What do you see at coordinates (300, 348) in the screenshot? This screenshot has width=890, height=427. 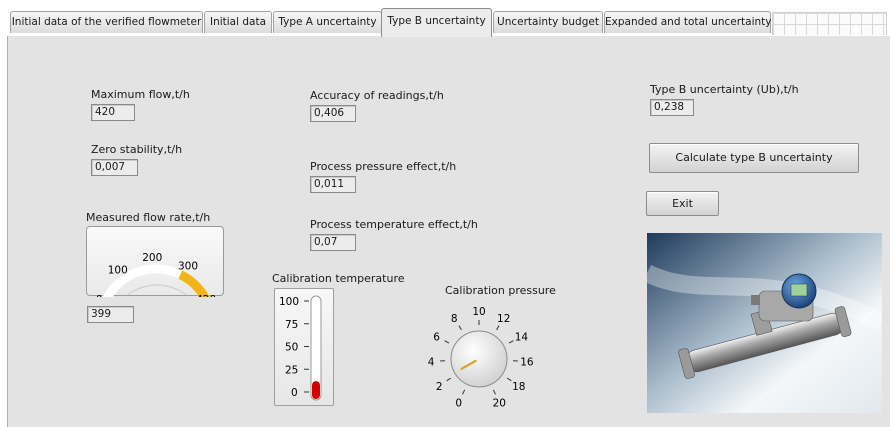 I see `thermometer-svg: 100 75 50 25 0` at bounding box center [300, 348].